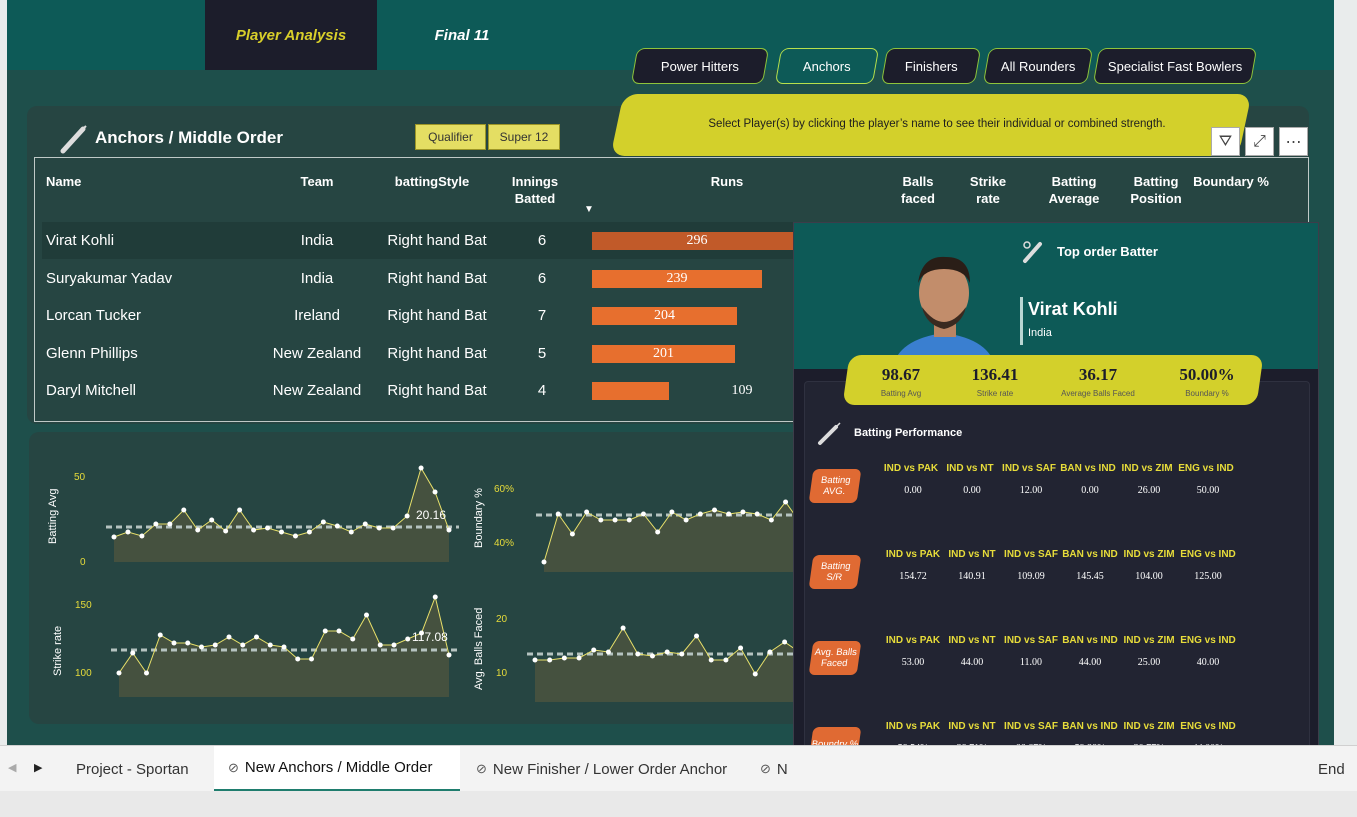 This screenshot has height=817, width=1357. What do you see at coordinates (931, 66) in the screenshot?
I see `category-finishers: Finishers` at bounding box center [931, 66].